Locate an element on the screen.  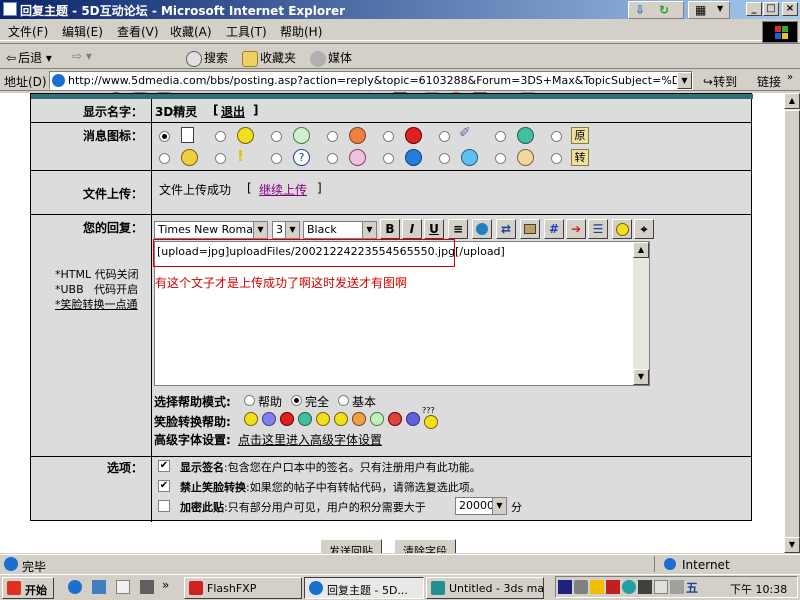
page-scrollbar: ▲ ▼ is located at coordinates (792, 323).